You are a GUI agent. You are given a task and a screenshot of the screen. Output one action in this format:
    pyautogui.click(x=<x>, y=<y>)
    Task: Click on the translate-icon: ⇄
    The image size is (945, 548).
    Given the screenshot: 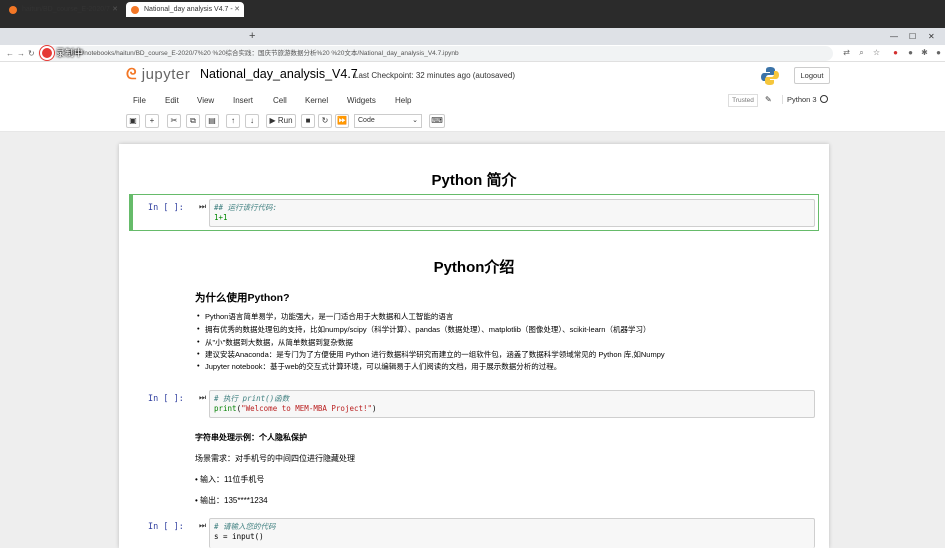 What is the action you would take?
    pyautogui.click(x=846, y=52)
    